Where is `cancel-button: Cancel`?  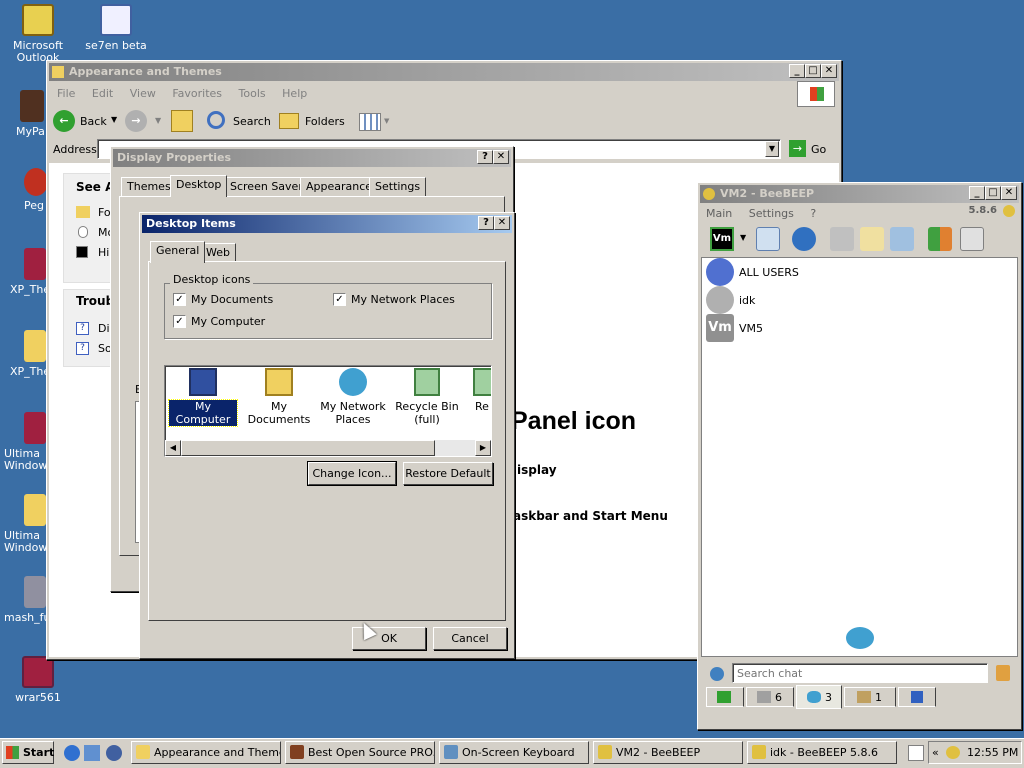
cancel-button: Cancel is located at coordinates (470, 638).